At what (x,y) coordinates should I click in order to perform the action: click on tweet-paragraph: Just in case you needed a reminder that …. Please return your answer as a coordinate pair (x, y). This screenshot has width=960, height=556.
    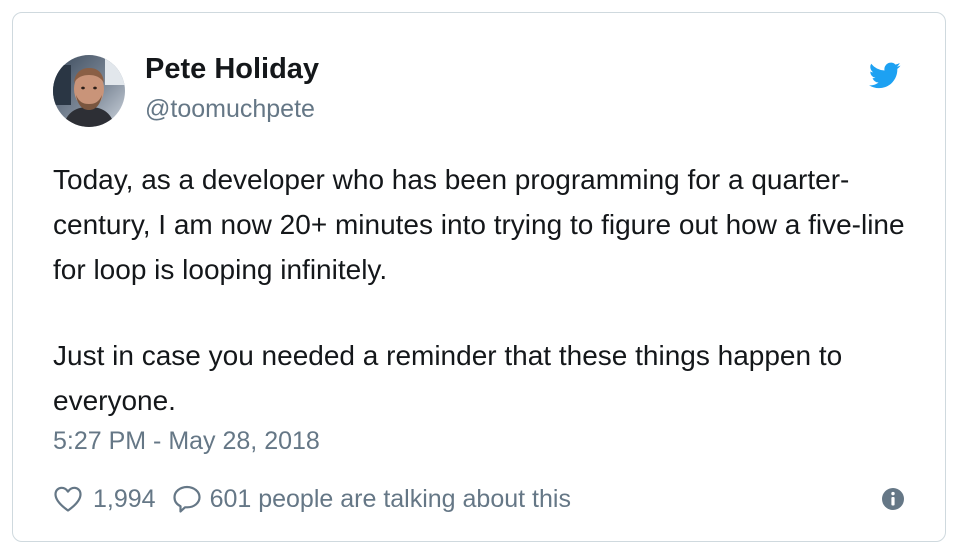
    Looking at the image, I should click on (448, 378).